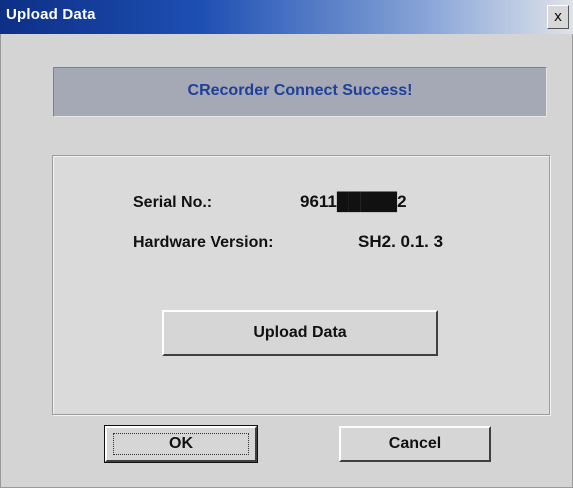  Describe the element at coordinates (401, 241) in the screenshot. I see `hardware-version-value: SH2. 0.1. 3` at that location.